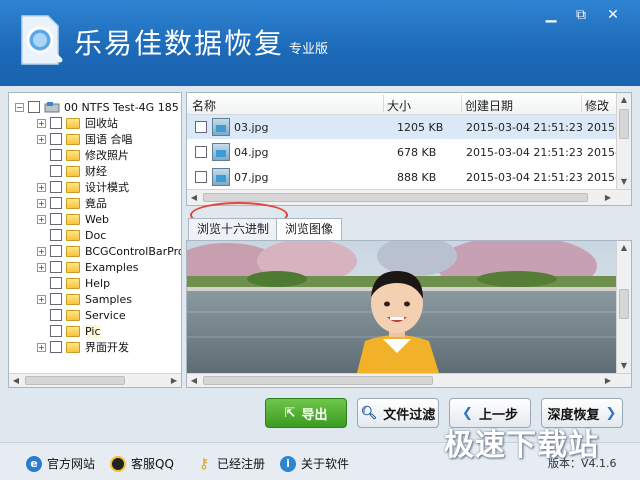 Image resolution: width=640 pixels, height=480 pixels. I want to click on tree-item: + 回收站, so click(77, 123).